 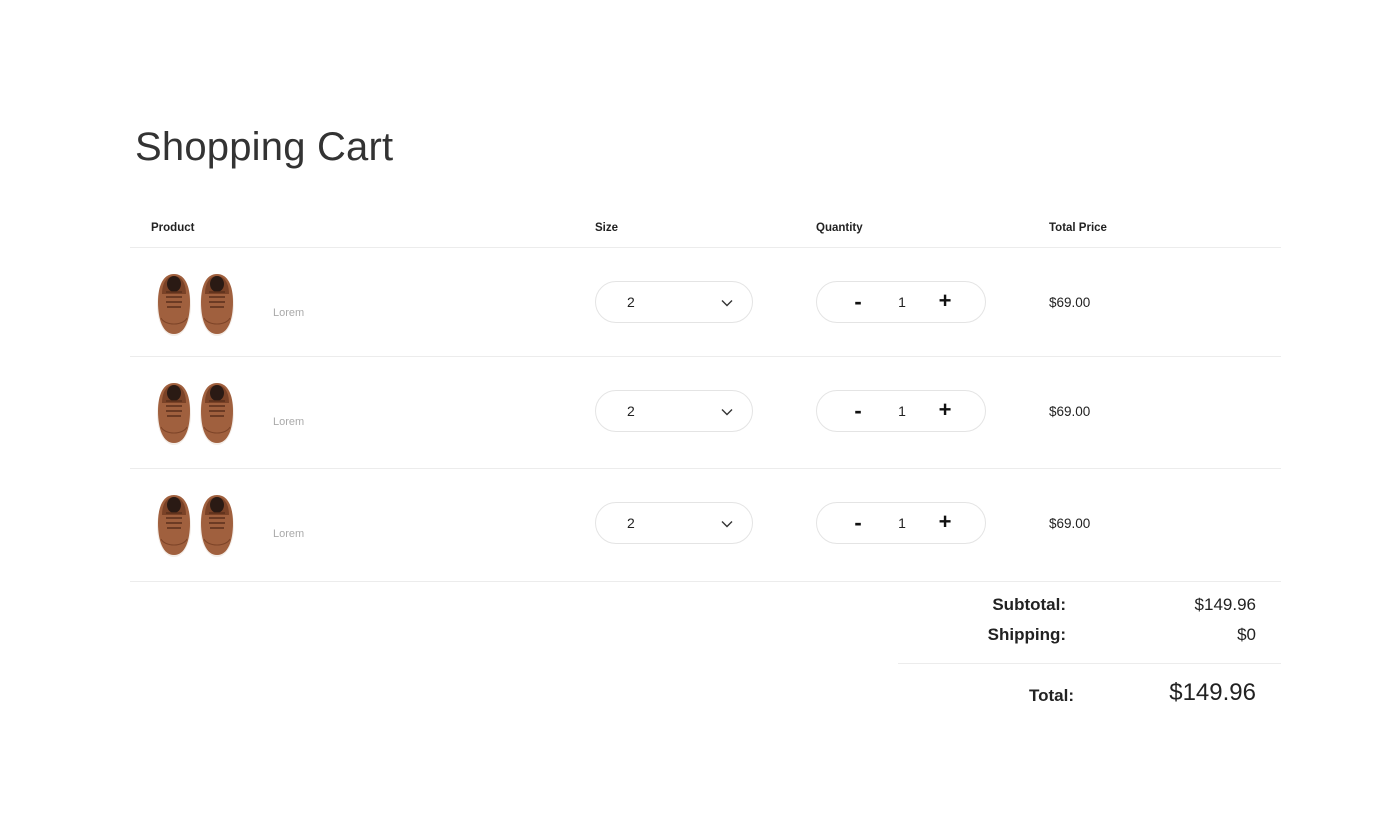 What do you see at coordinates (1089, 598) in the screenshot?
I see `subtotal-line: Subtotal: $149.96` at bounding box center [1089, 598].